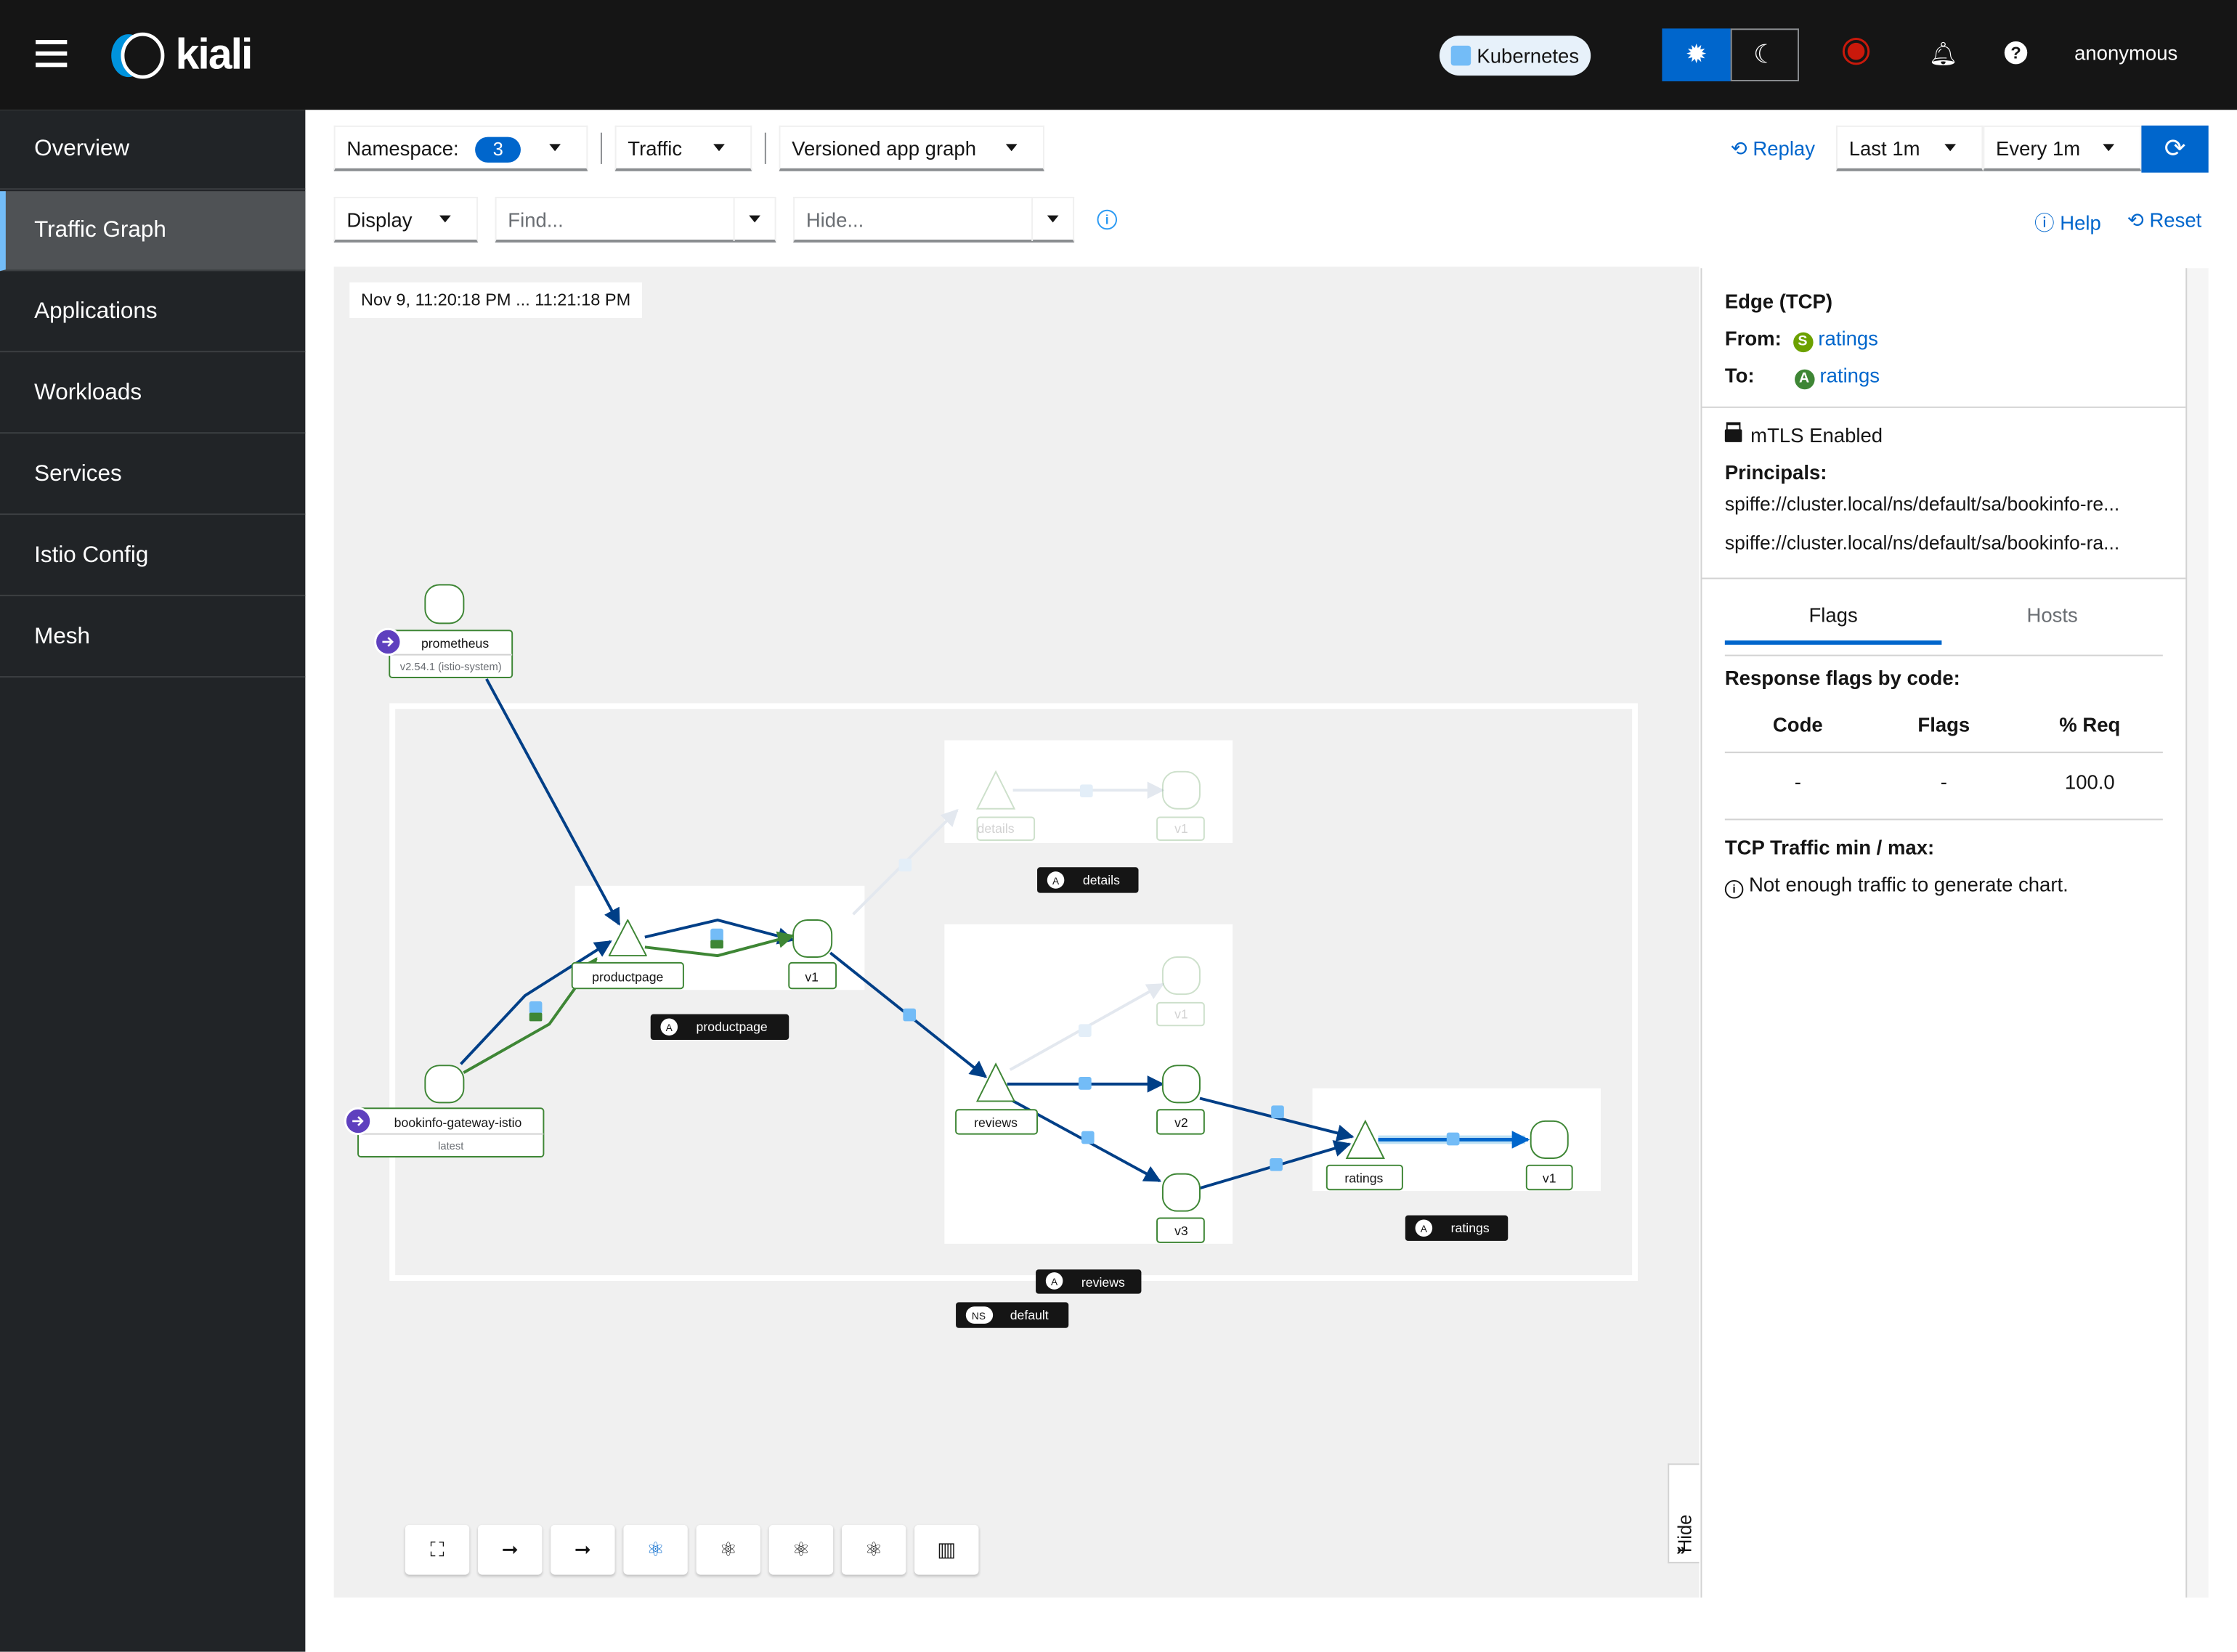 This screenshot has height=1652, width=2237. What do you see at coordinates (1833, 624) in the screenshot?
I see `tab-flags: Flags` at bounding box center [1833, 624].